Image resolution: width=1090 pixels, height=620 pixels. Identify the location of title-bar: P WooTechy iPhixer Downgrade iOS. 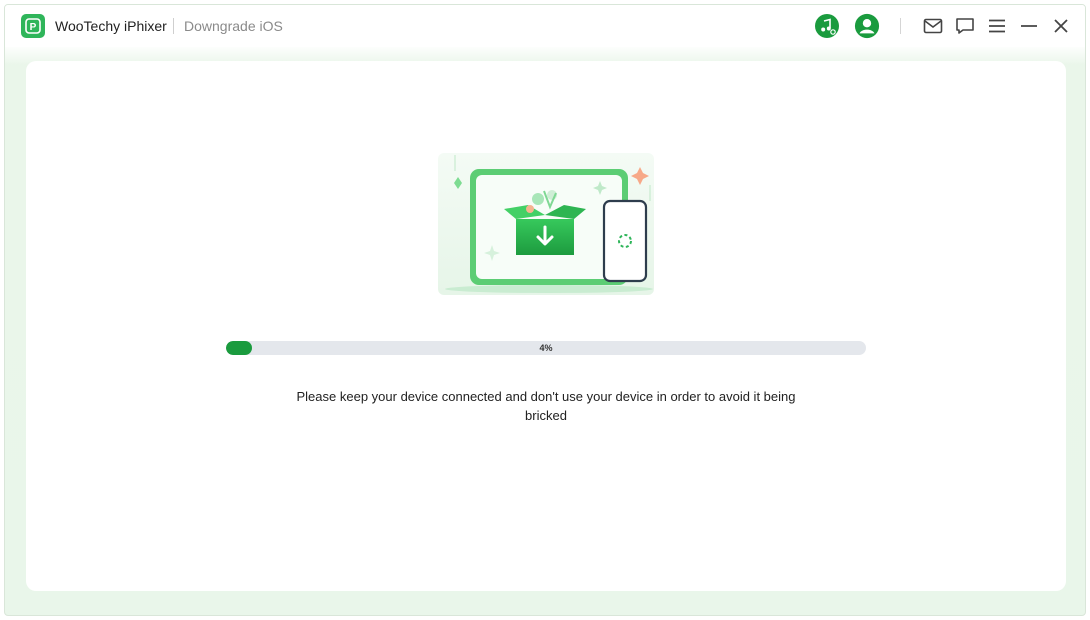
(545, 26).